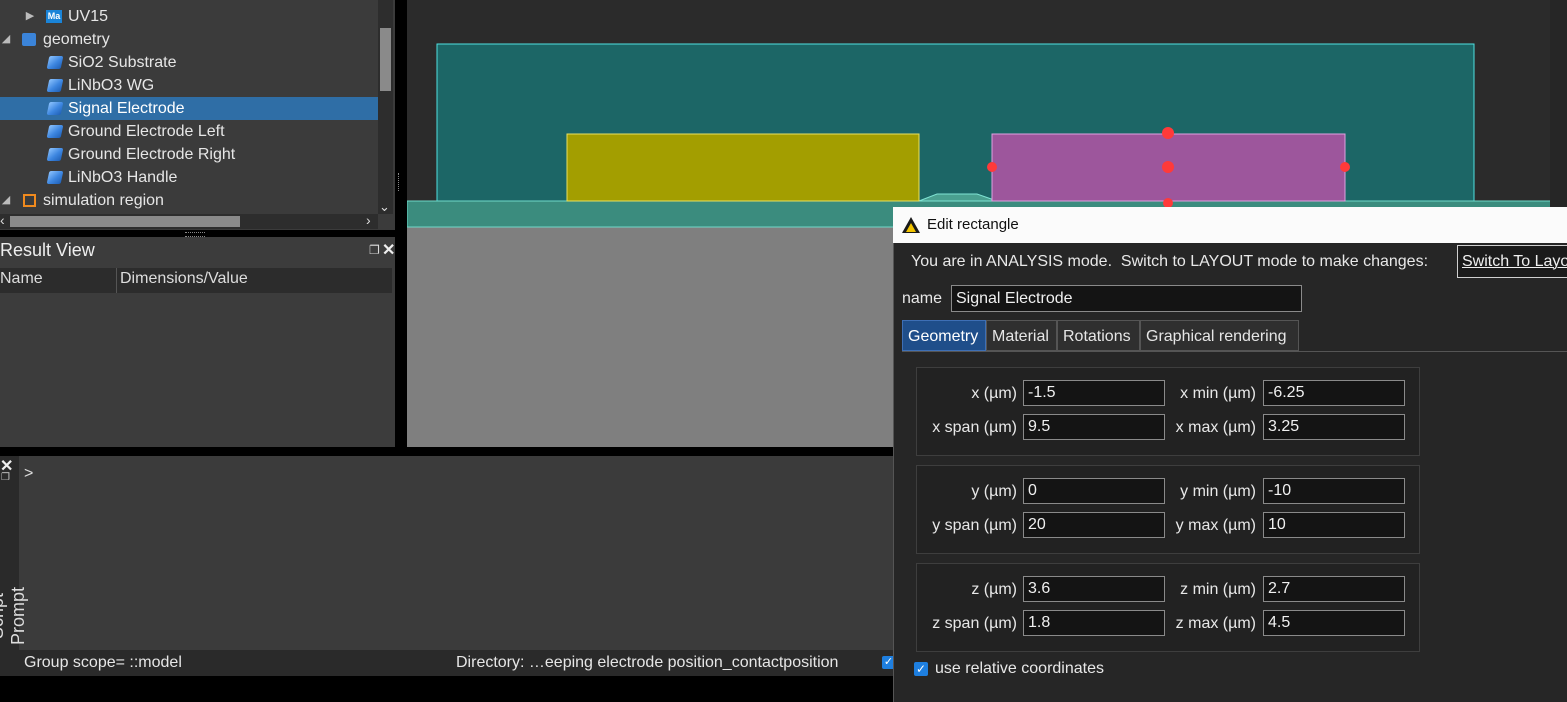  Describe the element at coordinates (992, 167) in the screenshot. I see `resize-handle-left` at that location.